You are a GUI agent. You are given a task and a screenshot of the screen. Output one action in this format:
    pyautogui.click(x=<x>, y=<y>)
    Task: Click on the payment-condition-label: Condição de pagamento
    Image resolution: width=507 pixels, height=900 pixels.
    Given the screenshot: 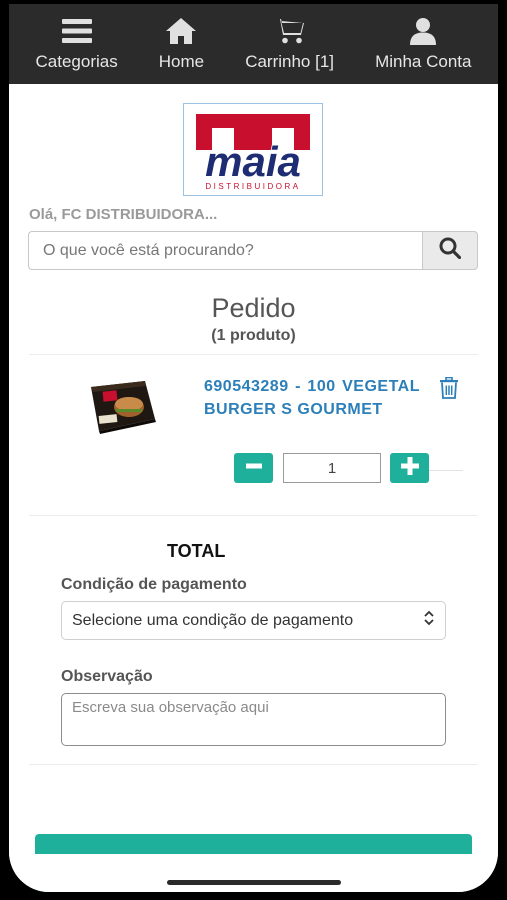 What is the action you would take?
    pyautogui.click(x=154, y=584)
    